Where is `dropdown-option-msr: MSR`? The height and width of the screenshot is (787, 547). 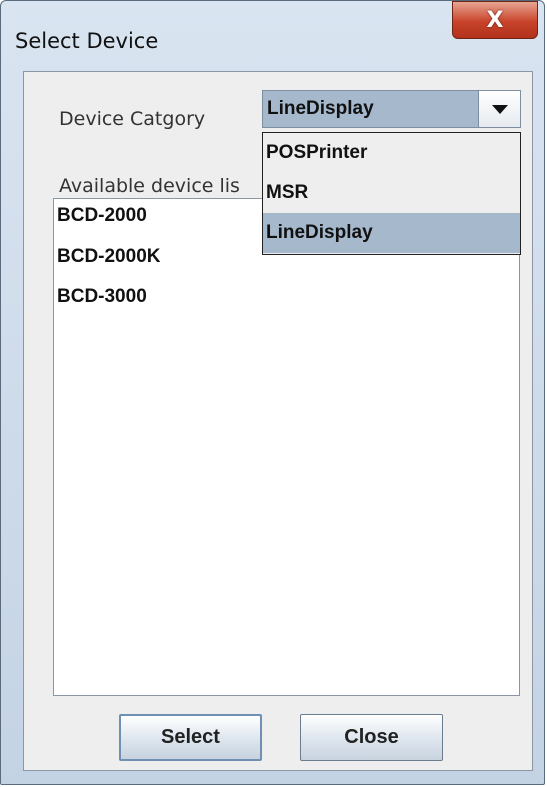
dropdown-option-msr: MSR is located at coordinates (391, 193).